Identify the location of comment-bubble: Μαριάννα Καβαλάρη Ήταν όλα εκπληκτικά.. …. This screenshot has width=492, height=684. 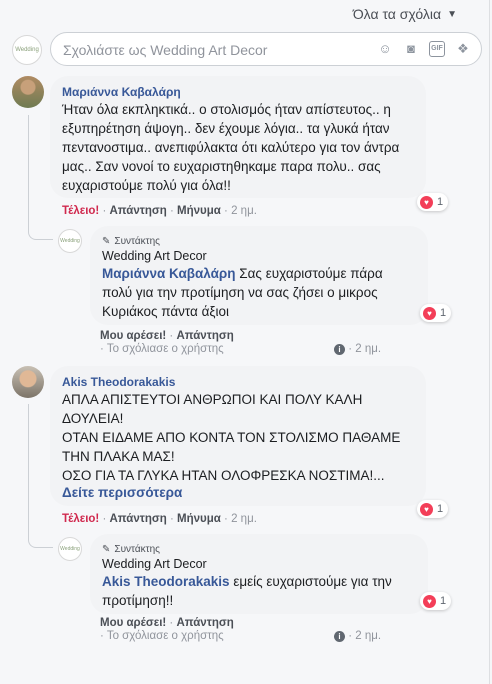
(238, 137).